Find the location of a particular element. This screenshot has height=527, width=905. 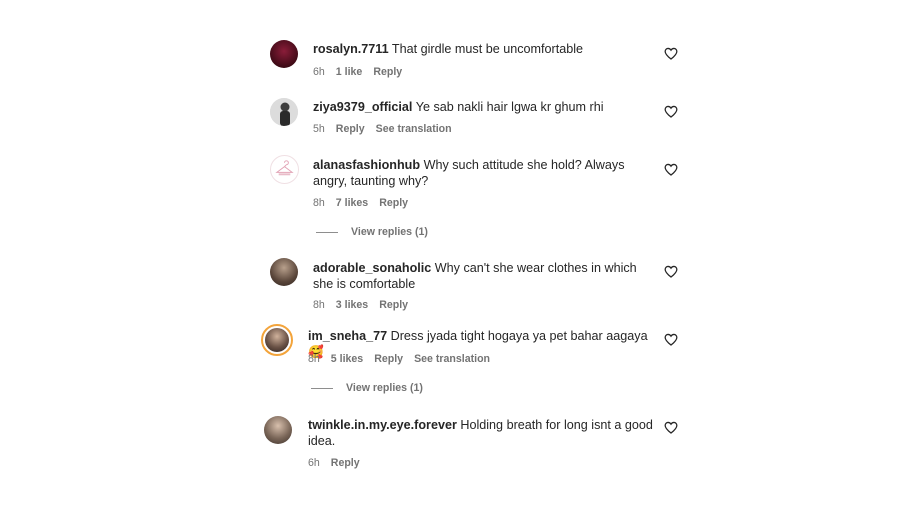

comment-meta: 6h 1 like Reply is located at coordinates (357, 72).